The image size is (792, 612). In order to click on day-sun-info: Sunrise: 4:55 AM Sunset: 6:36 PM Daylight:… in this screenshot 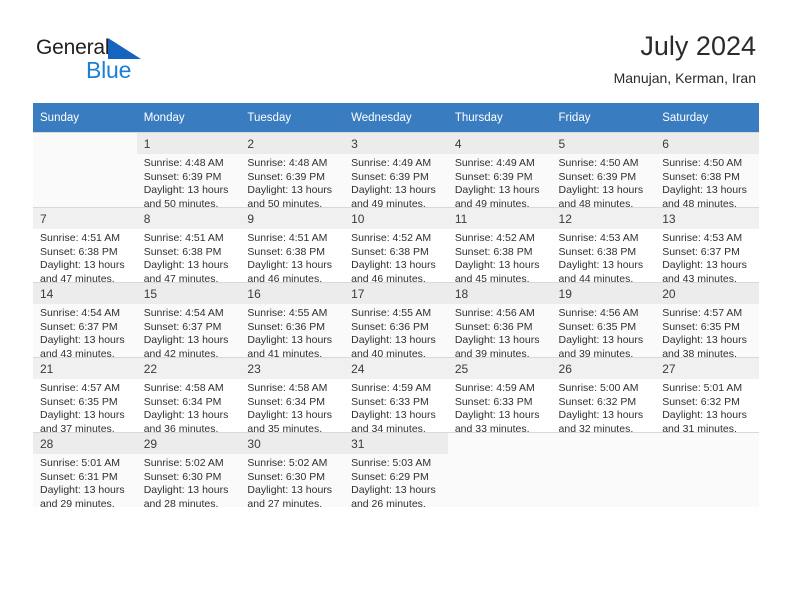, I will do `click(292, 332)`.